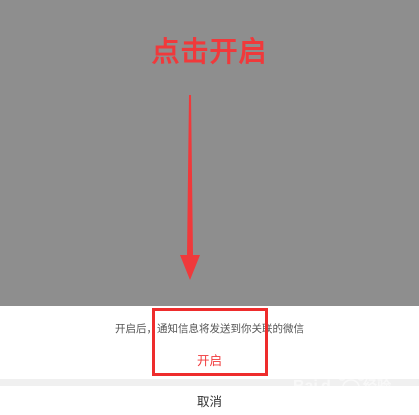 The width and height of the screenshot is (419, 415). I want to click on watermark-logo: Bai d 经验, so click(342, 382).